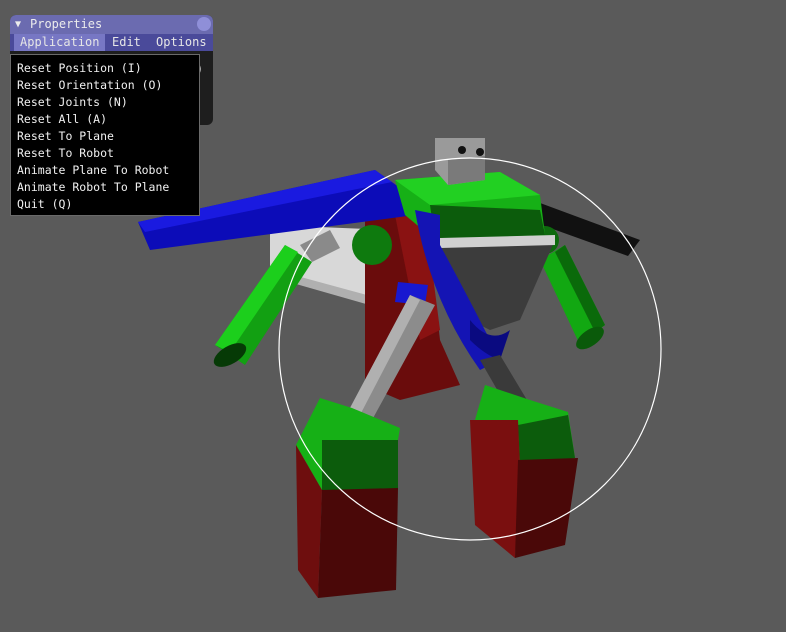  Describe the element at coordinates (93, 187) in the screenshot. I see `menu-animate-robot-to-plane: Animate Robot To Plane` at that location.